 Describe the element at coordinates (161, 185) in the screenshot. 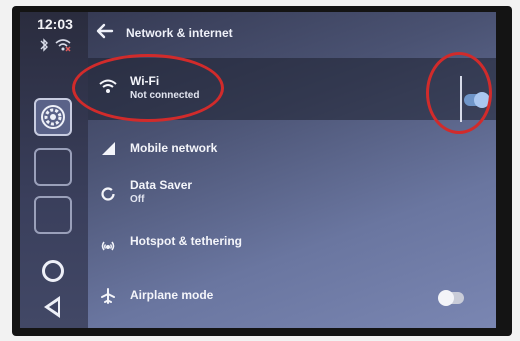

I see `data-saver-label: Data Saver` at that location.